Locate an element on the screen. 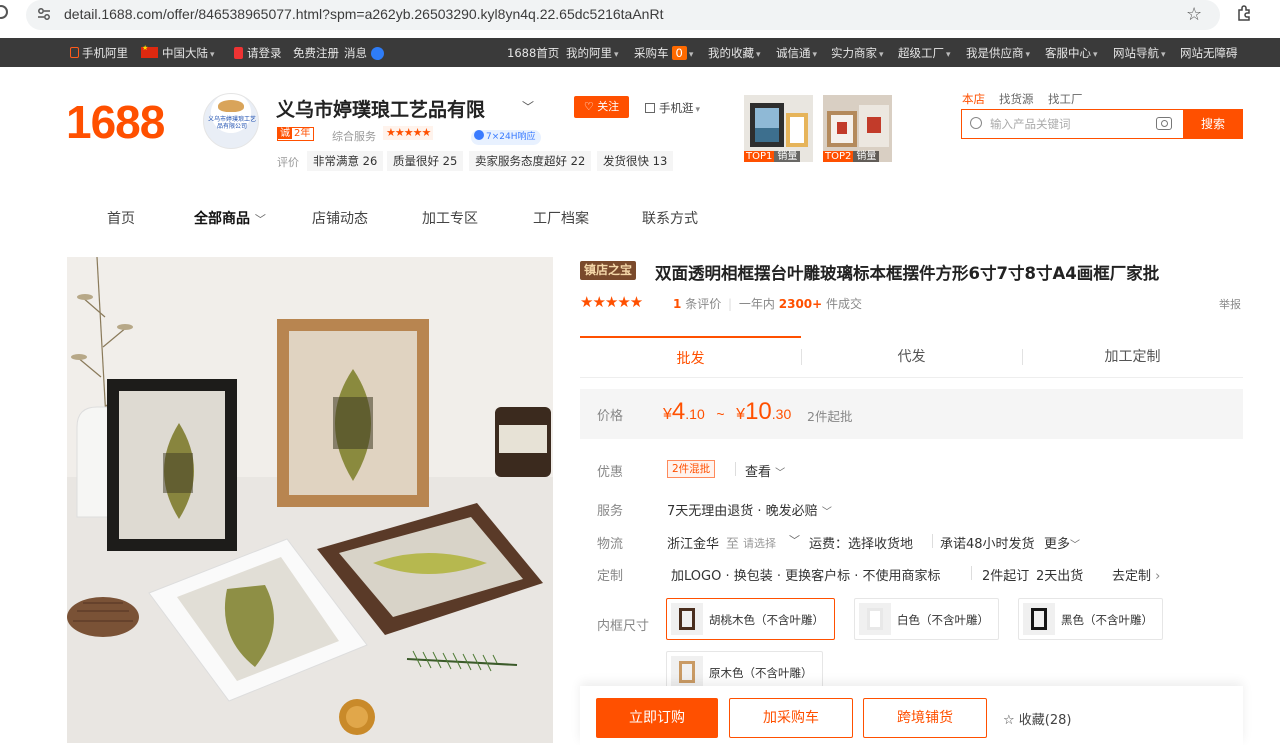  follow-button: ♡ 关注 is located at coordinates (601, 107).